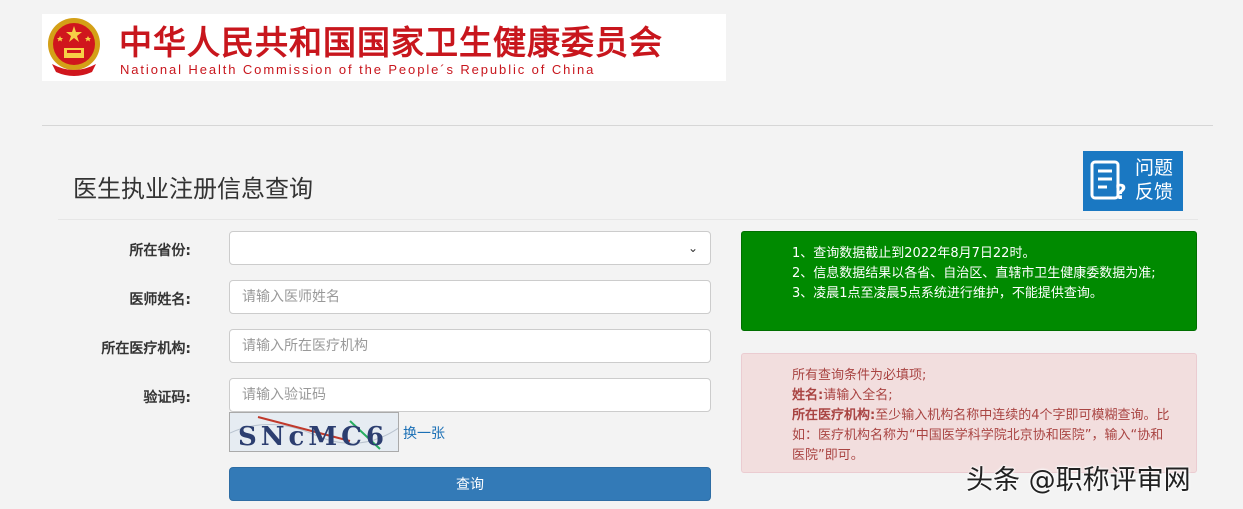  What do you see at coordinates (627, 125) in the screenshot?
I see `header-divider` at bounding box center [627, 125].